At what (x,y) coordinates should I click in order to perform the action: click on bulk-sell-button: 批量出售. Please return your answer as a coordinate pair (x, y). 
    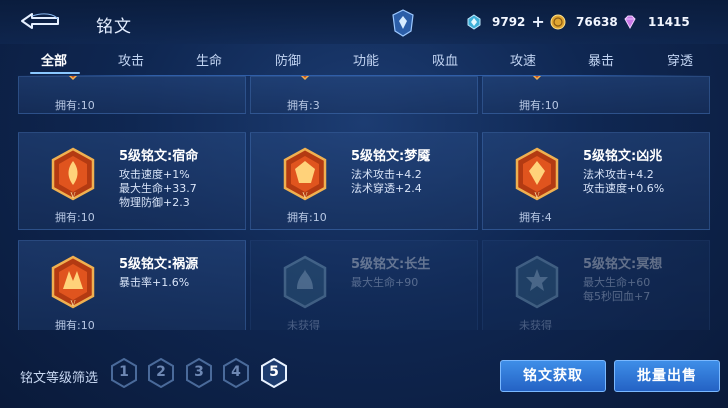
    Looking at the image, I should click on (667, 376).